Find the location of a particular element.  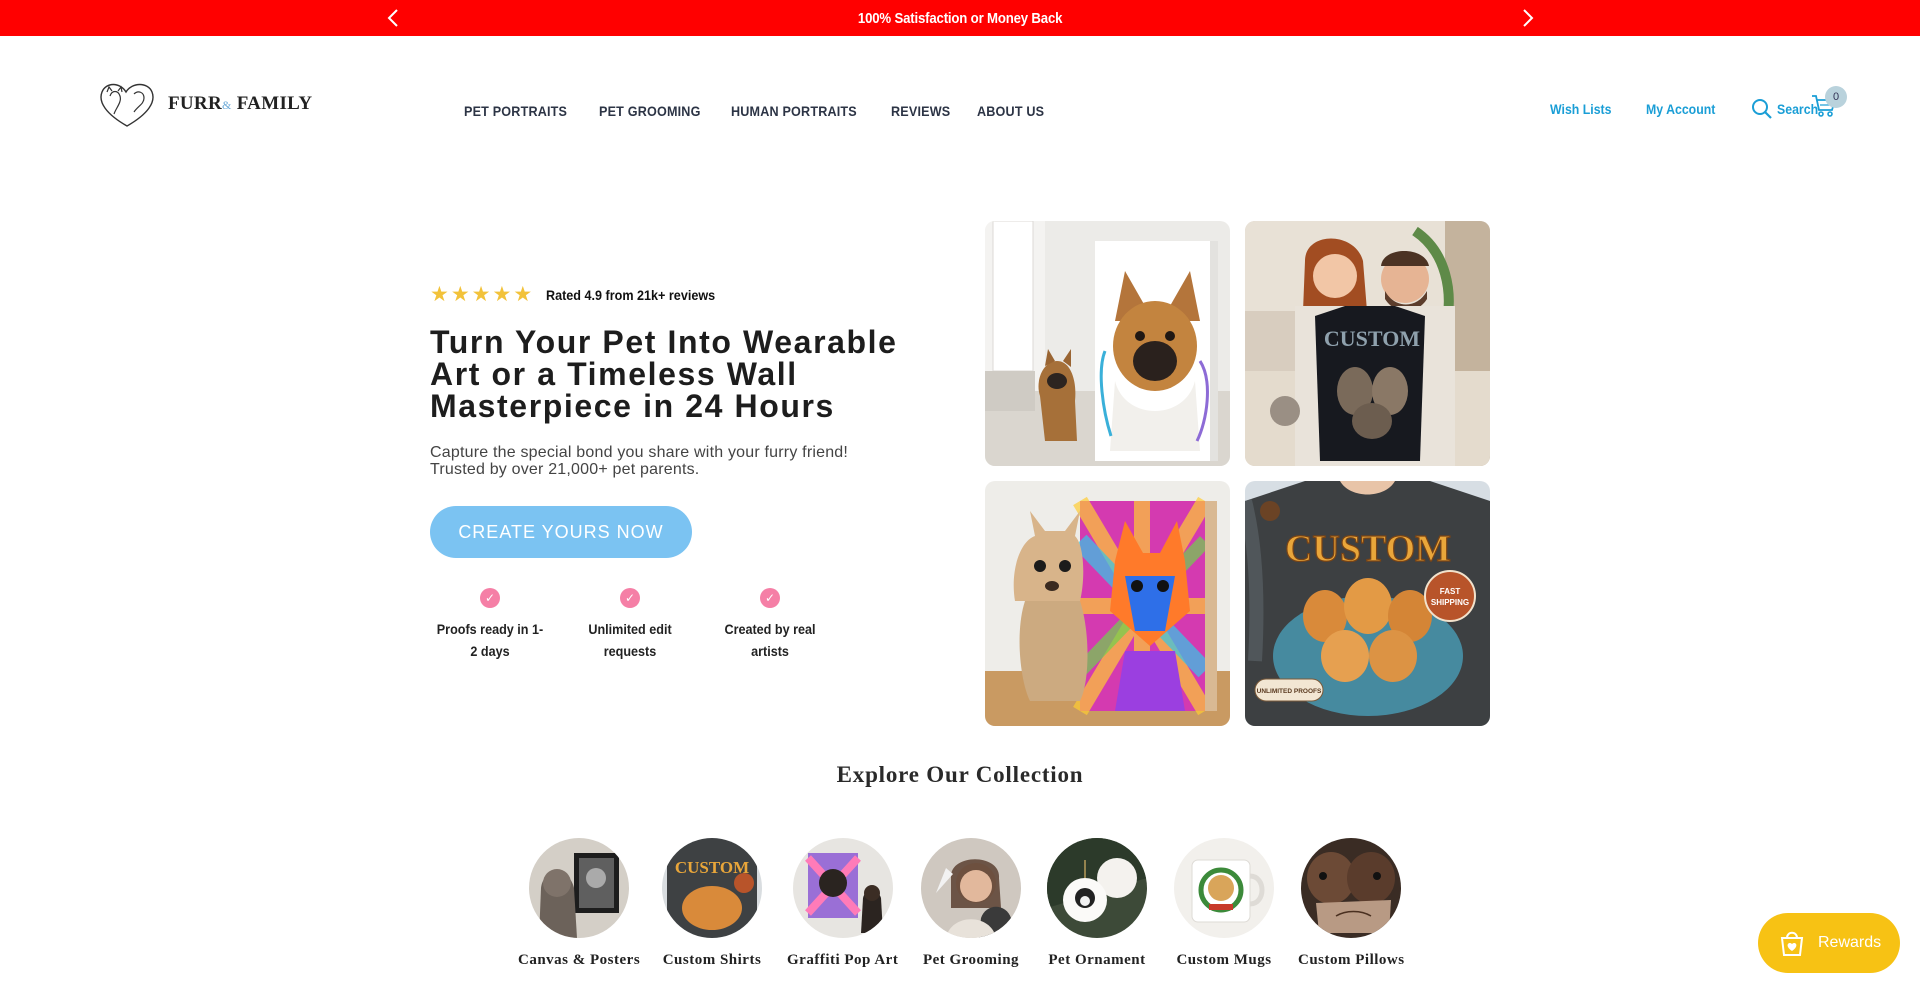

header-actions: Wish Lists My Account Search is located at coordinates (1686, 109).